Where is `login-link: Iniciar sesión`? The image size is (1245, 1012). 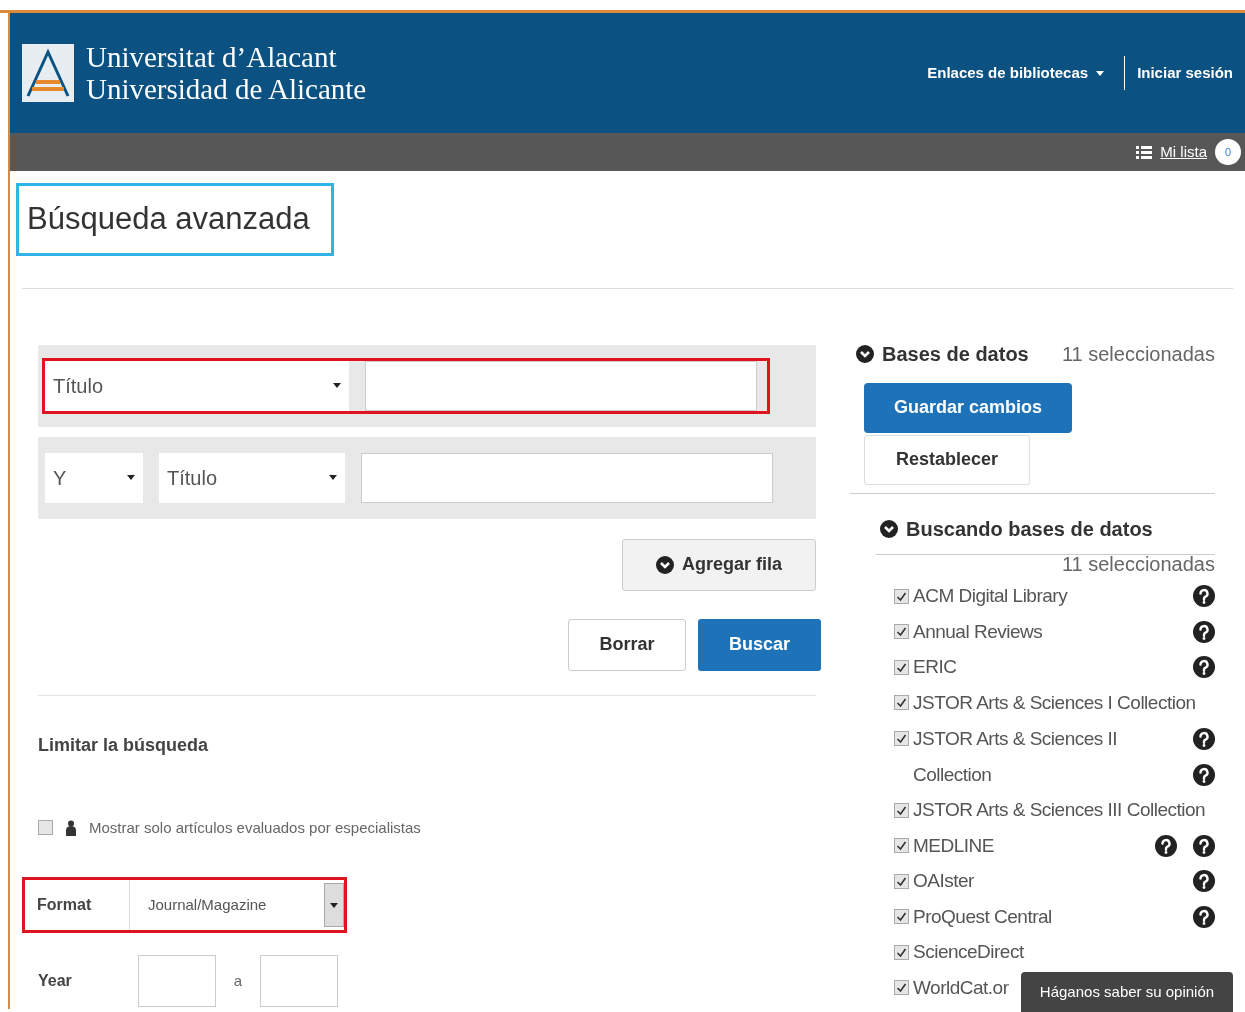
login-link: Iniciar sesión is located at coordinates (1179, 73).